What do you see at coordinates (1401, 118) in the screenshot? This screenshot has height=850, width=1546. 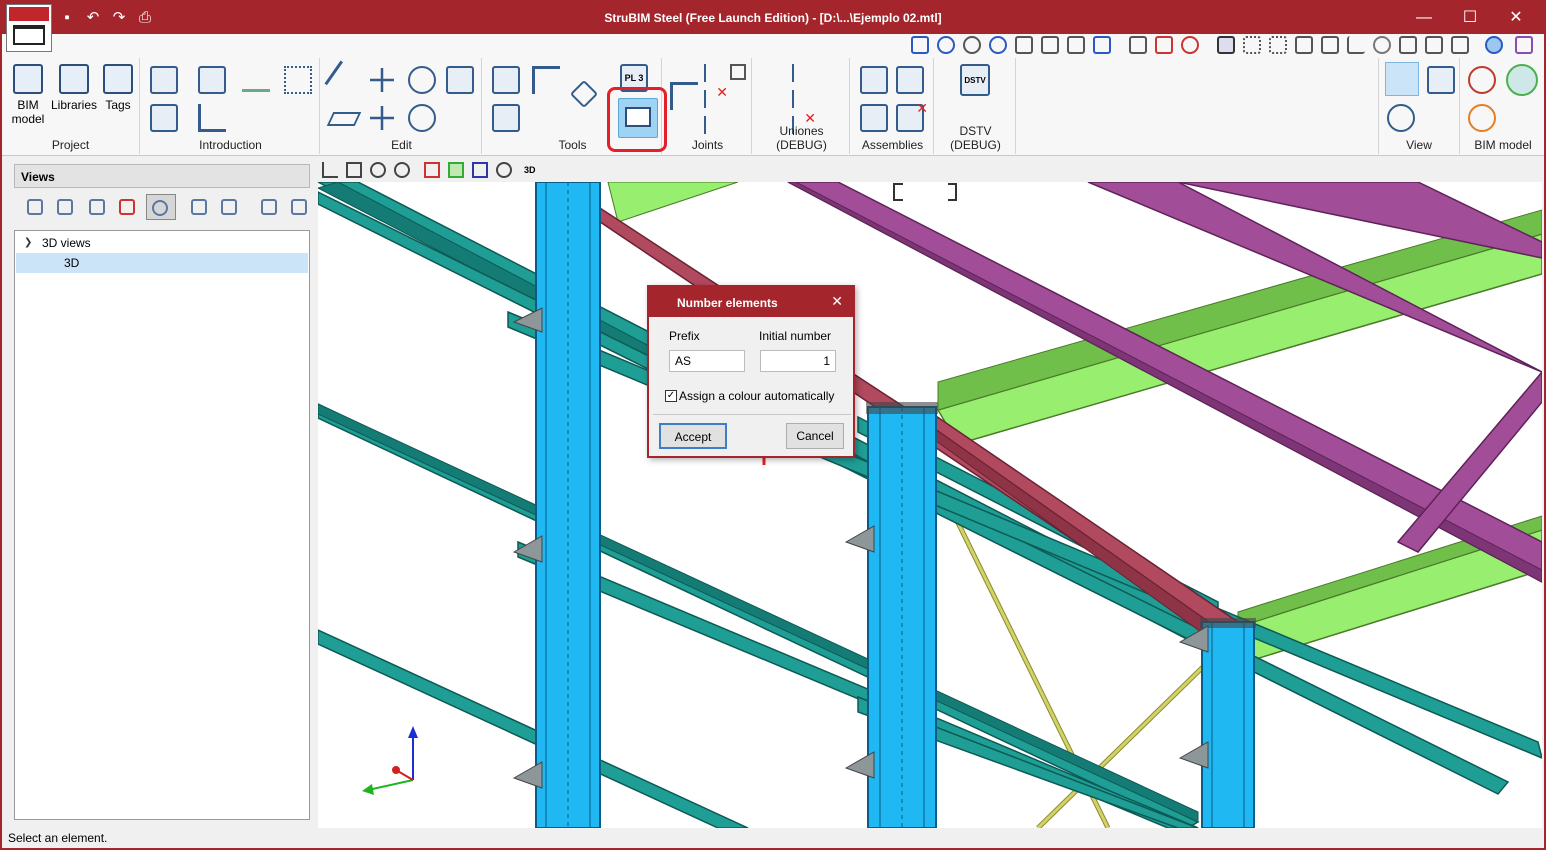 I see `settings-icon` at bounding box center [1401, 118].